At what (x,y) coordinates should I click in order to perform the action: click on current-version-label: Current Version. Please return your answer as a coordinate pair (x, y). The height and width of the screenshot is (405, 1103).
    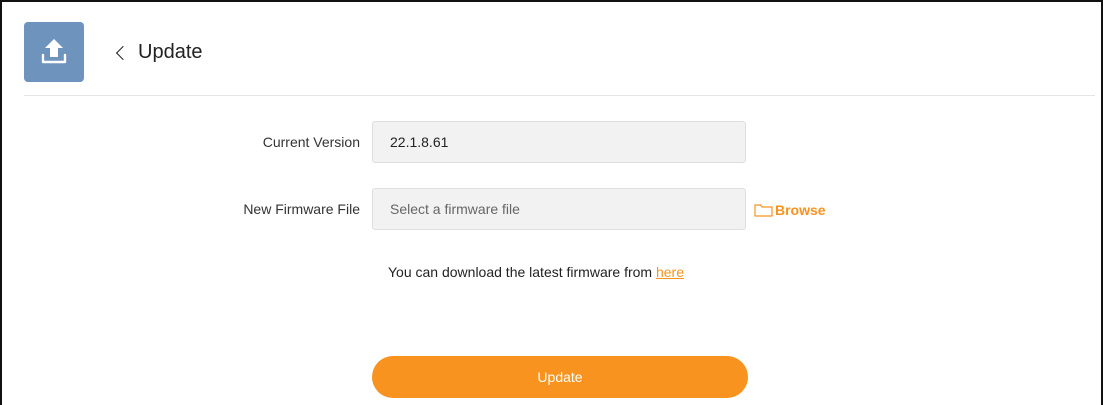
    Looking at the image, I should click on (311, 142).